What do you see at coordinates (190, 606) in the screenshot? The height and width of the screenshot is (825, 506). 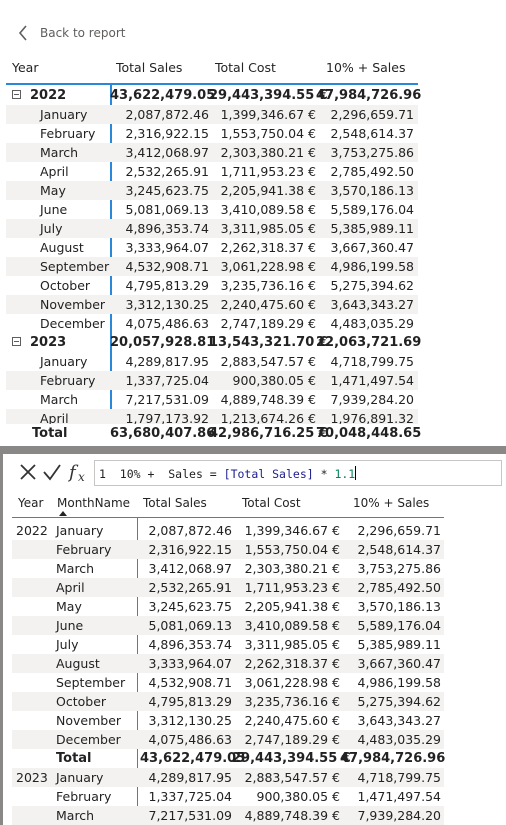 I see `sales-cell: 3,245,623.75` at bounding box center [190, 606].